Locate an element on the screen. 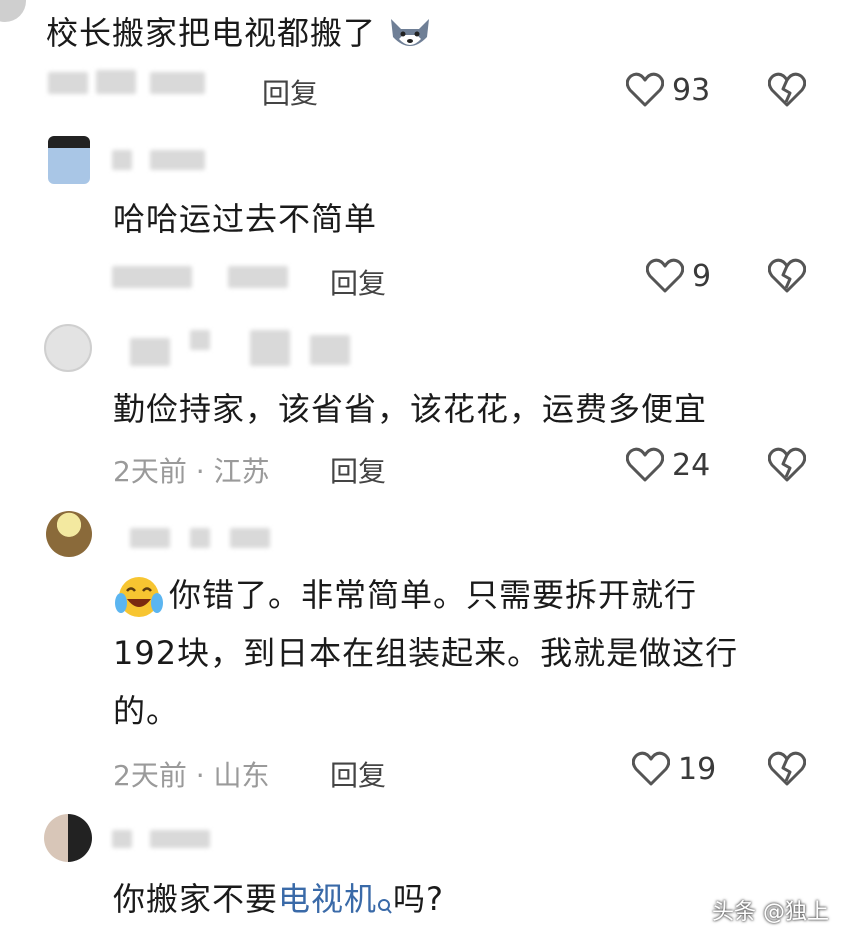 The image size is (843, 936). comment-text: 勤俭持家，该省省，该花花，运费多便宜 is located at coordinates (410, 409).